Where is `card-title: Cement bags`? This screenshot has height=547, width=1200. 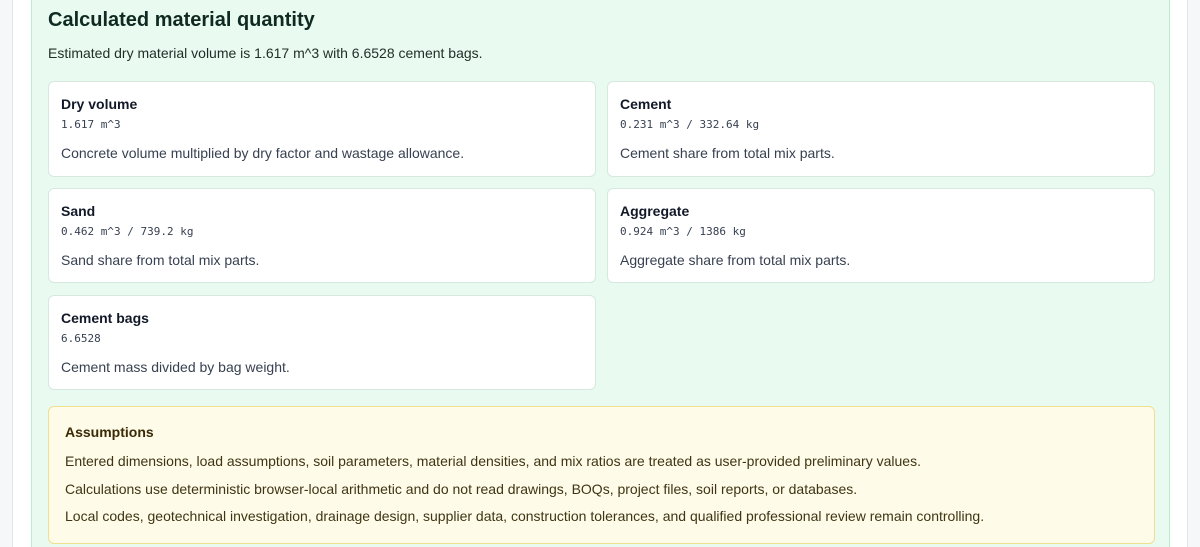
card-title: Cement bags is located at coordinates (105, 318).